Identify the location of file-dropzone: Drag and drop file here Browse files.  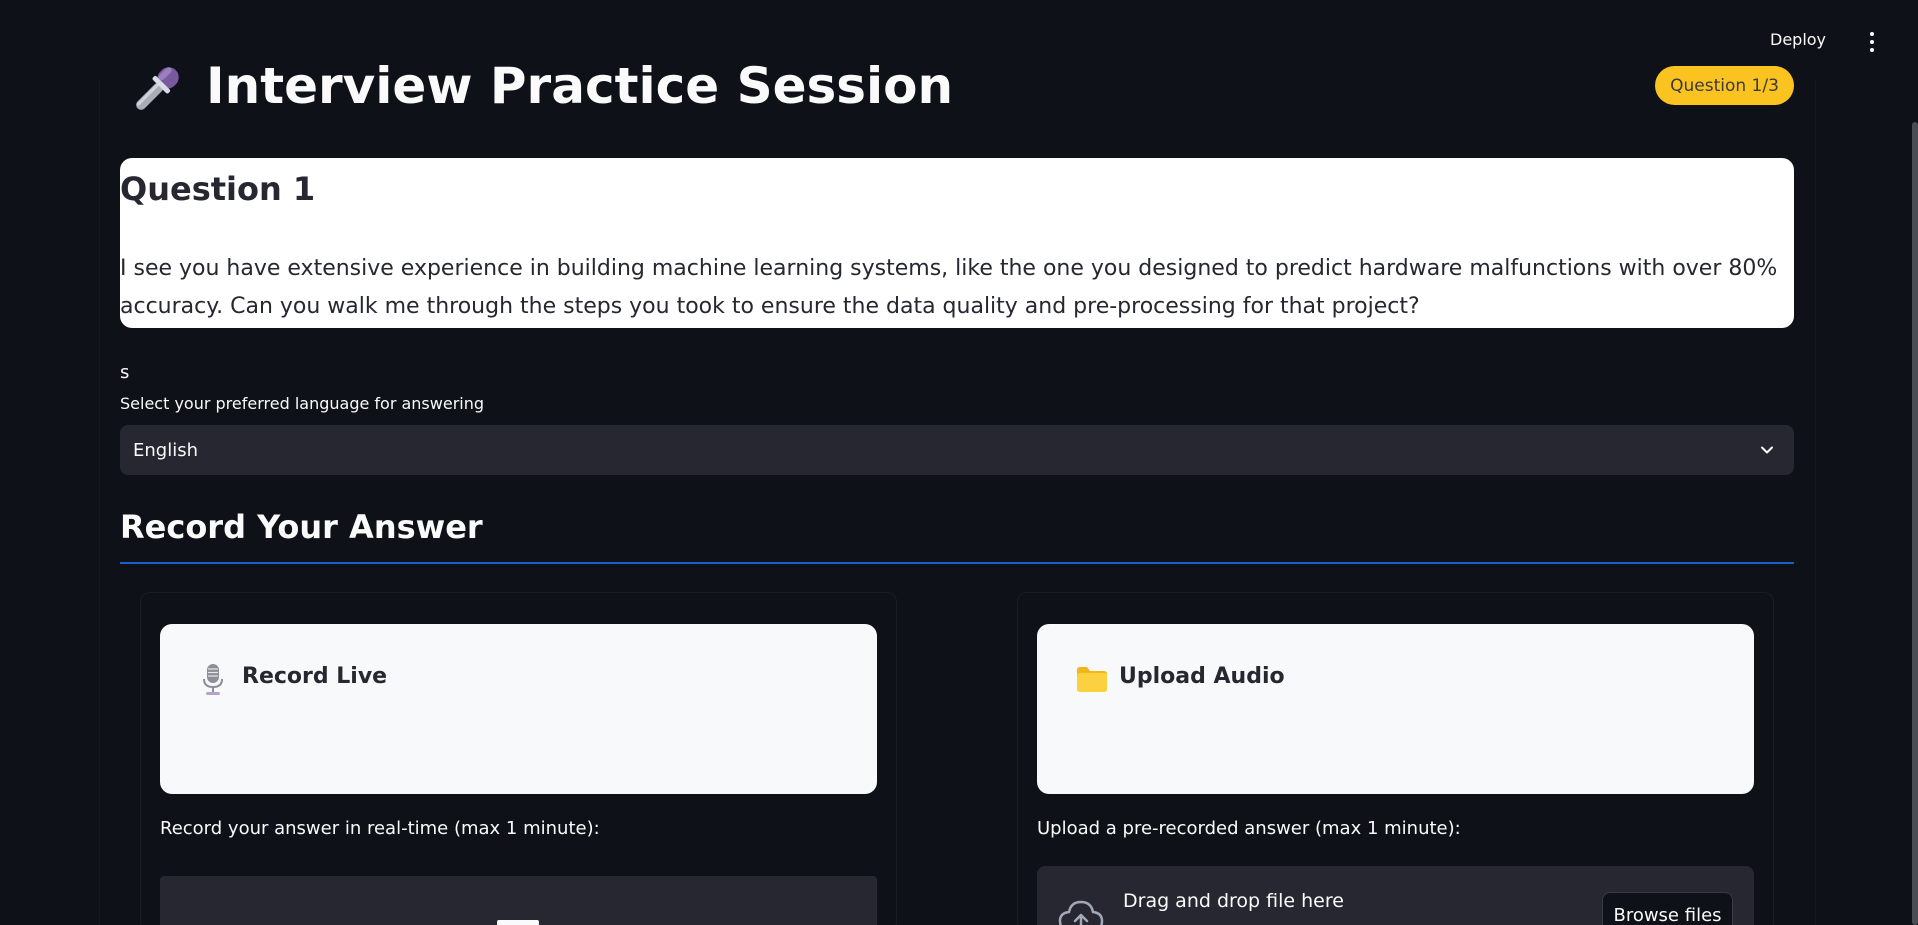
(1395, 895).